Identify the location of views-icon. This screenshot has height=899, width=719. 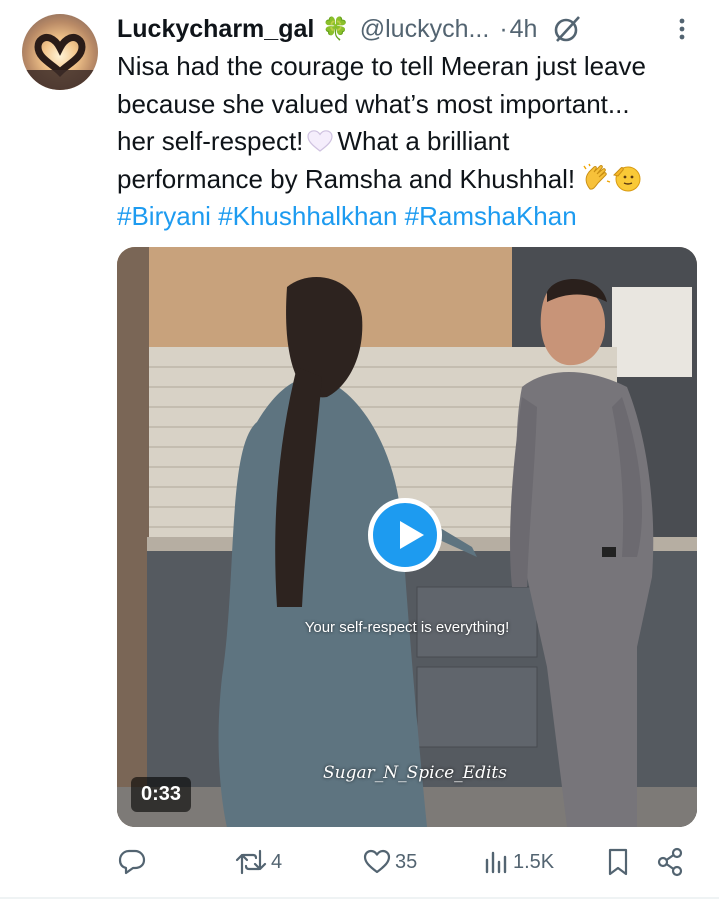
(496, 862).